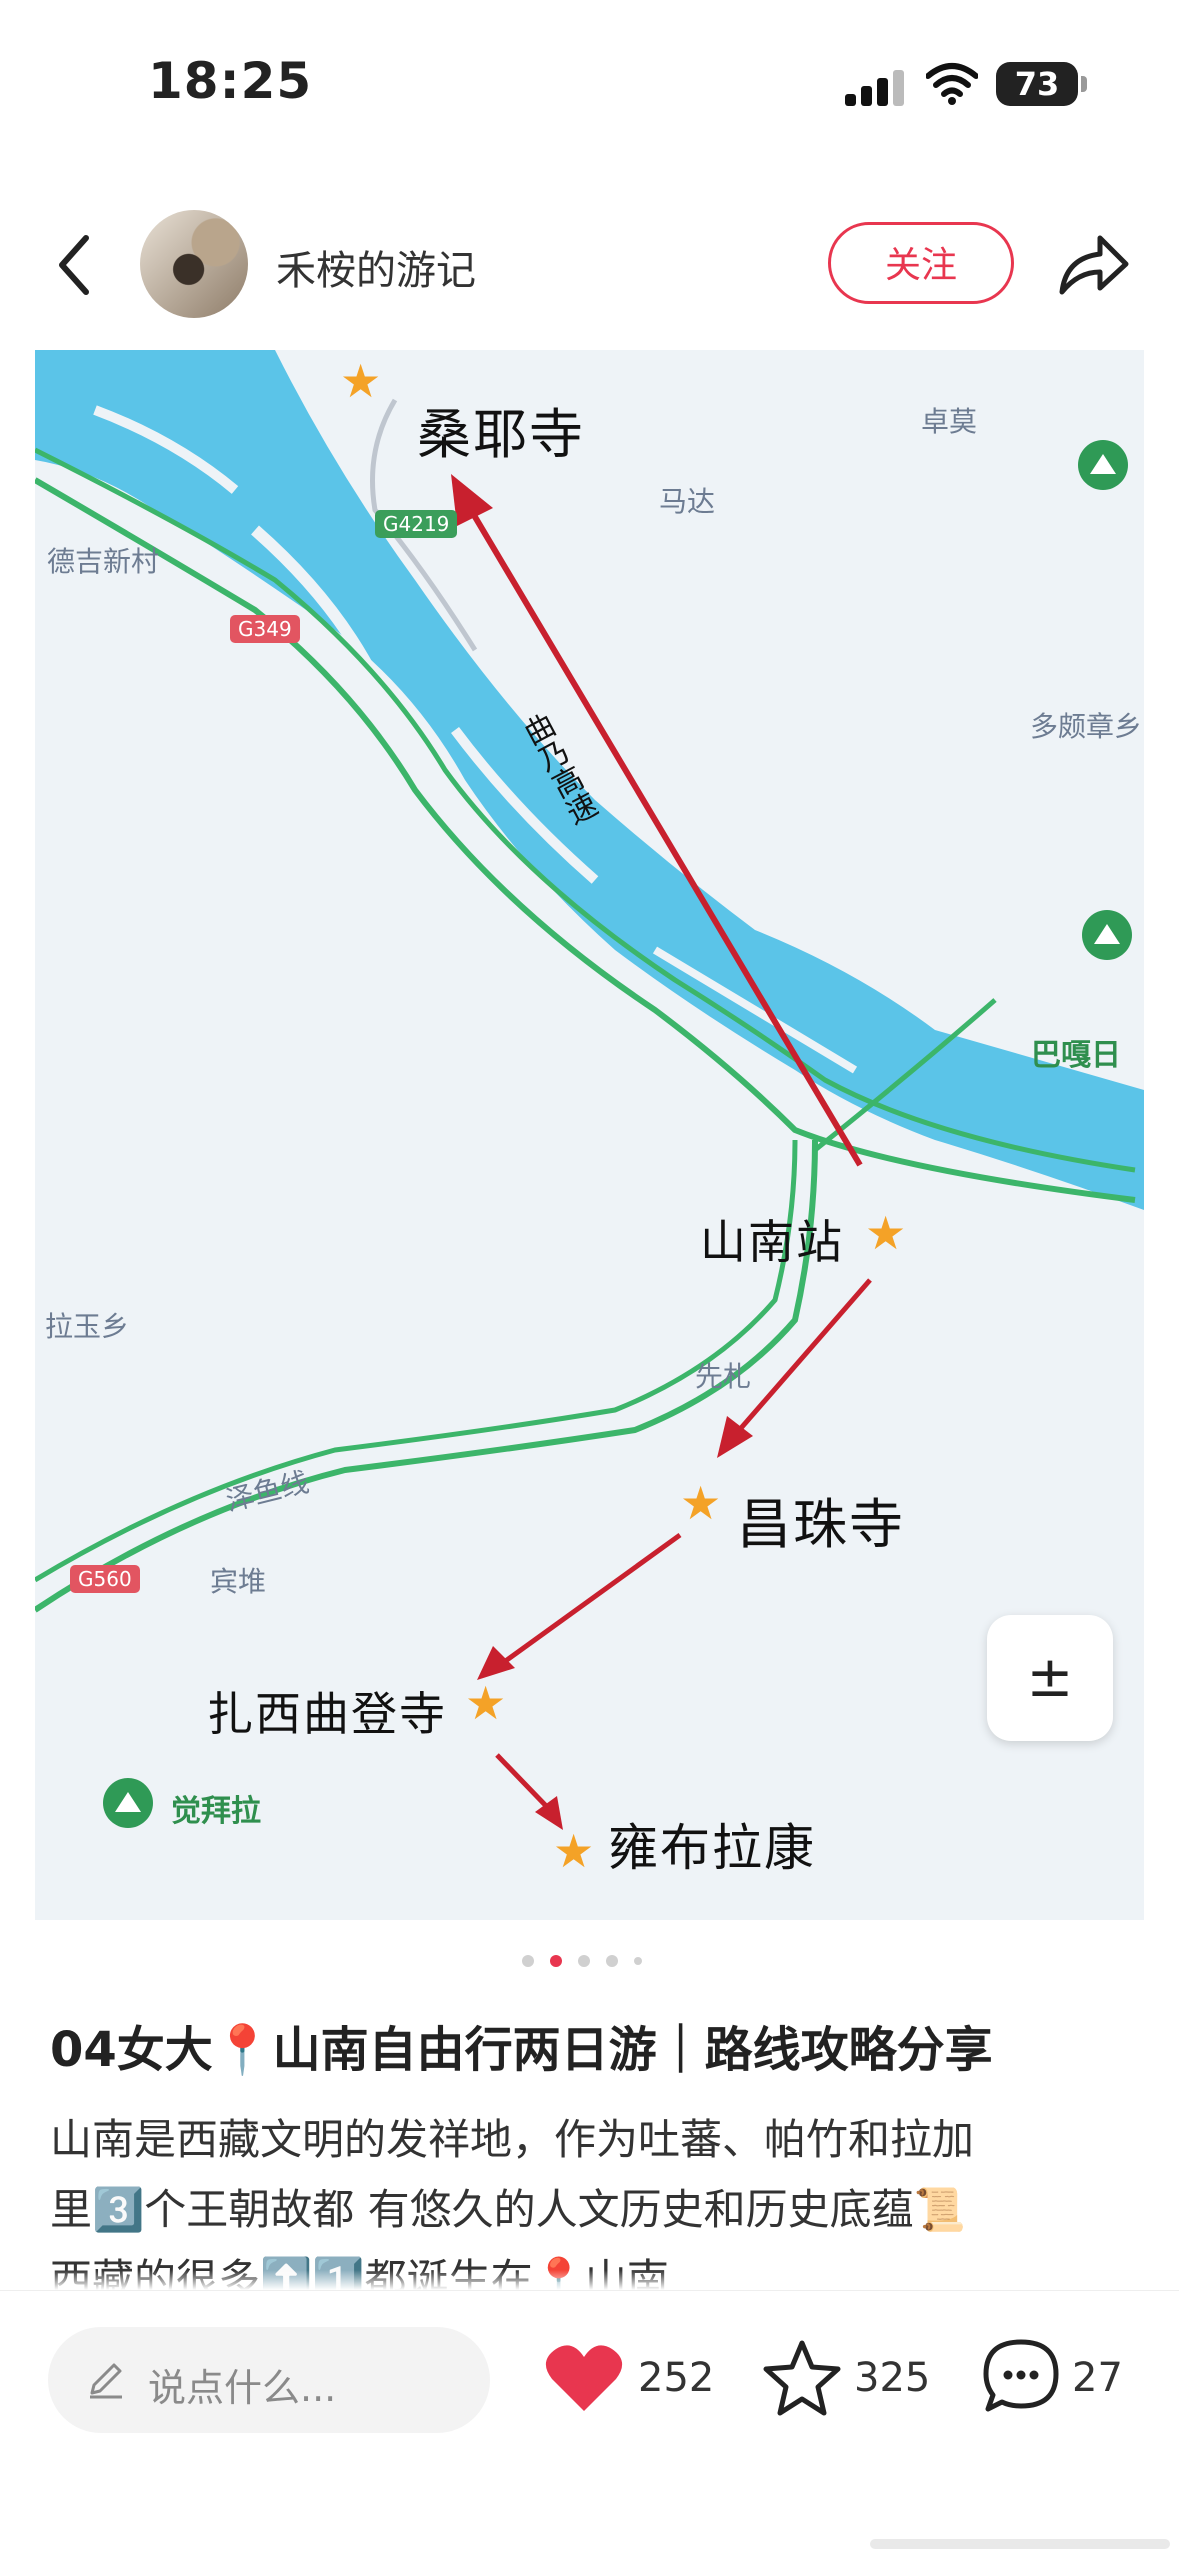  I want to click on like-count: 252, so click(676, 2378).